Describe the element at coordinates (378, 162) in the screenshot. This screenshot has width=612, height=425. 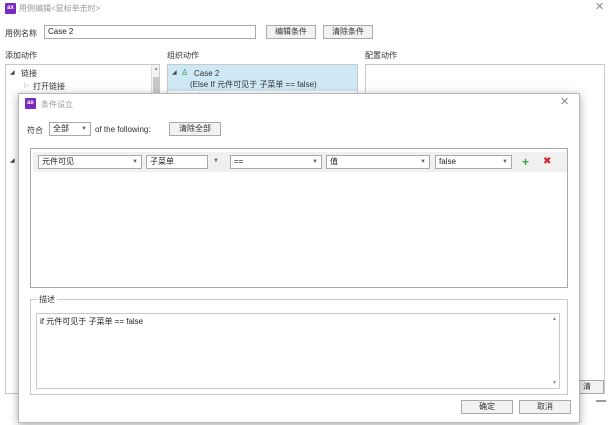
I see `condition-value-type-select: 值 ▼` at that location.